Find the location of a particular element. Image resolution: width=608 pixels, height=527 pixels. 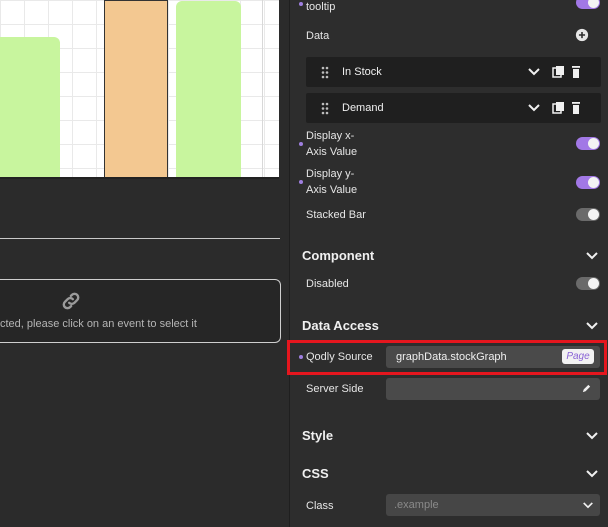

display-y-toggle is located at coordinates (588, 182).